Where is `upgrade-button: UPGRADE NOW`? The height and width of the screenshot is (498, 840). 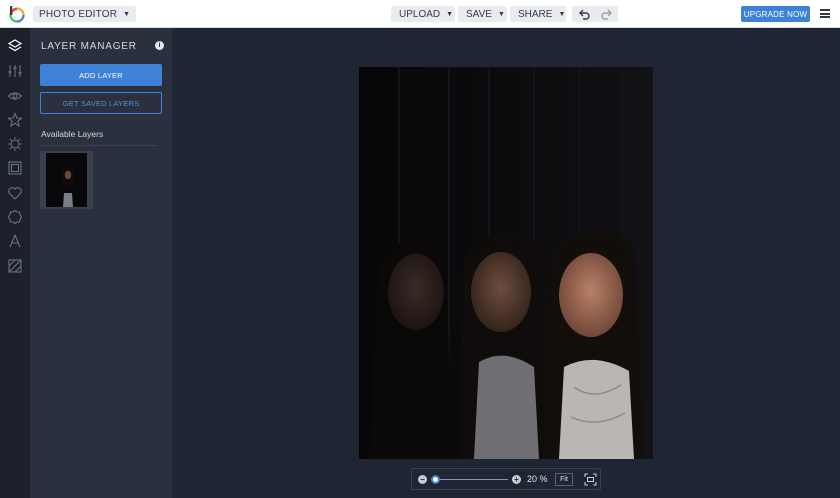 upgrade-button: UPGRADE NOW is located at coordinates (775, 14).